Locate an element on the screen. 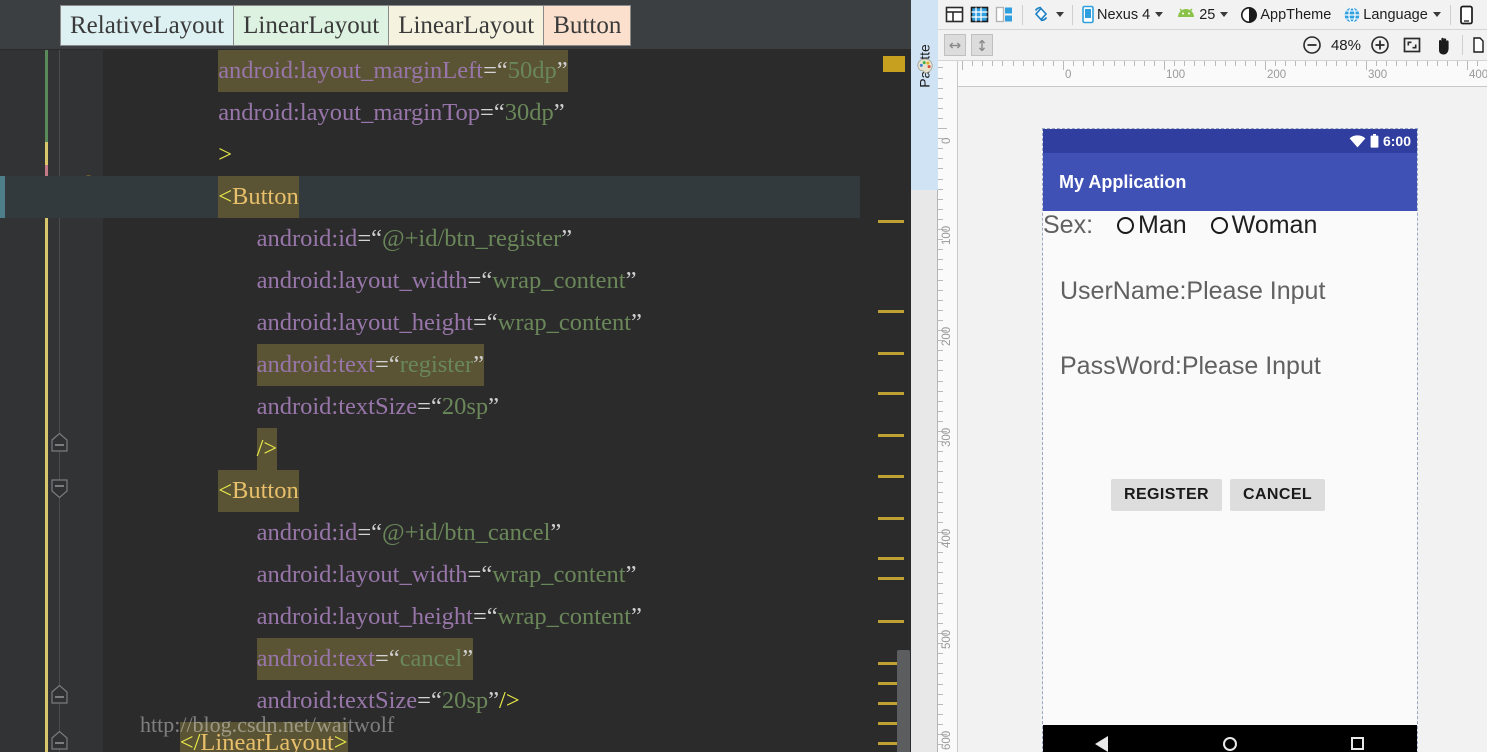  code-token-eq: = is located at coordinates (364, 238).